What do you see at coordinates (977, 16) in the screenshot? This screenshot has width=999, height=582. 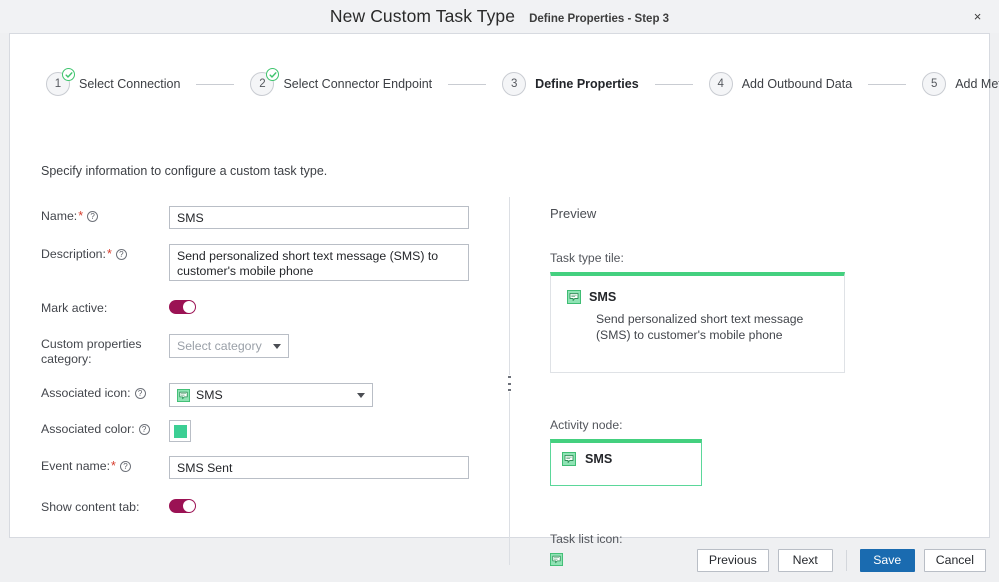 I see `close-icon: ×` at bounding box center [977, 16].